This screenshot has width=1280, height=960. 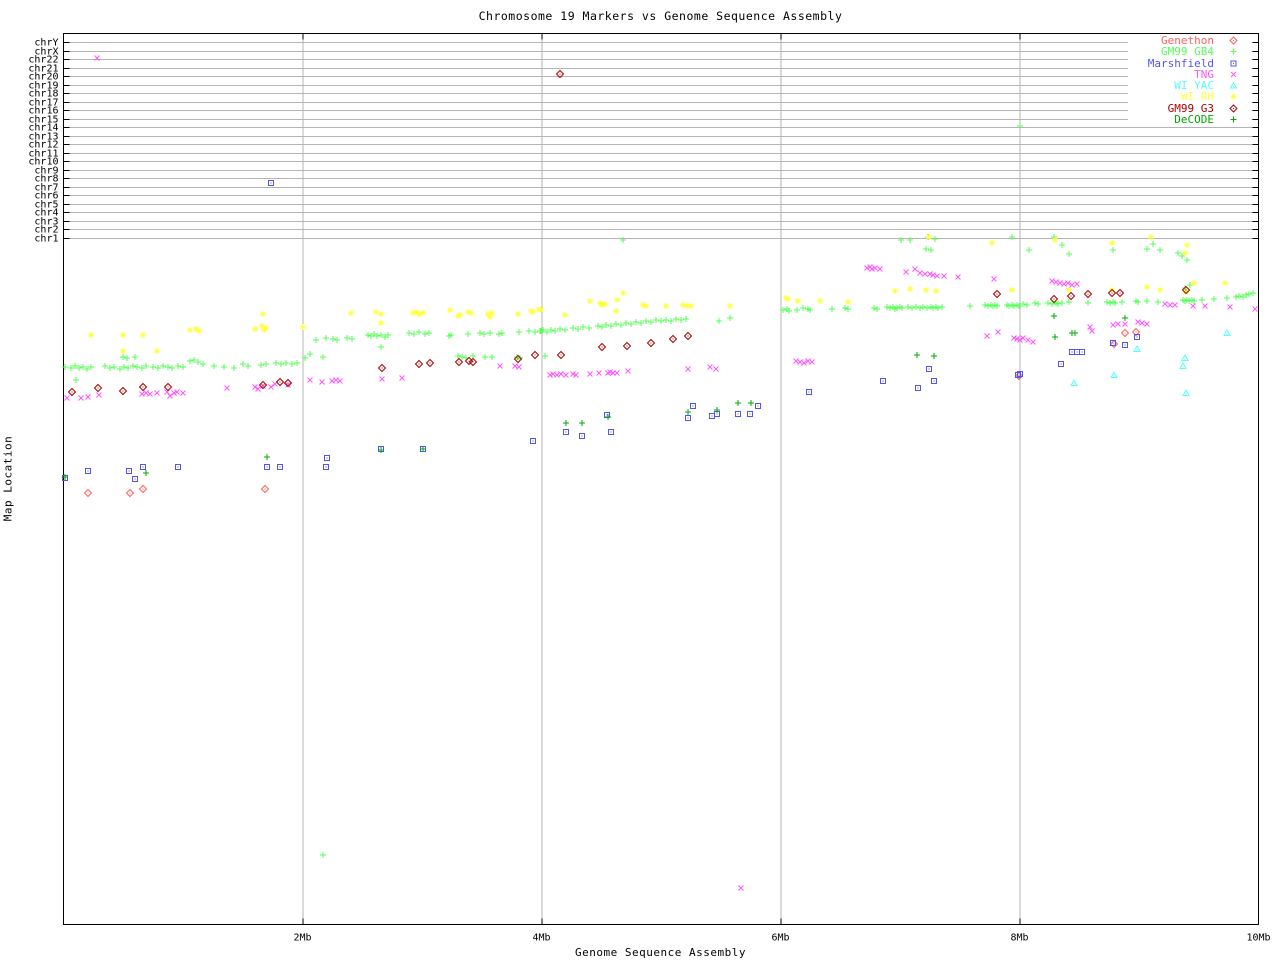 What do you see at coordinates (658, 294) in the screenshot?
I see `series-wi-rh` at bounding box center [658, 294].